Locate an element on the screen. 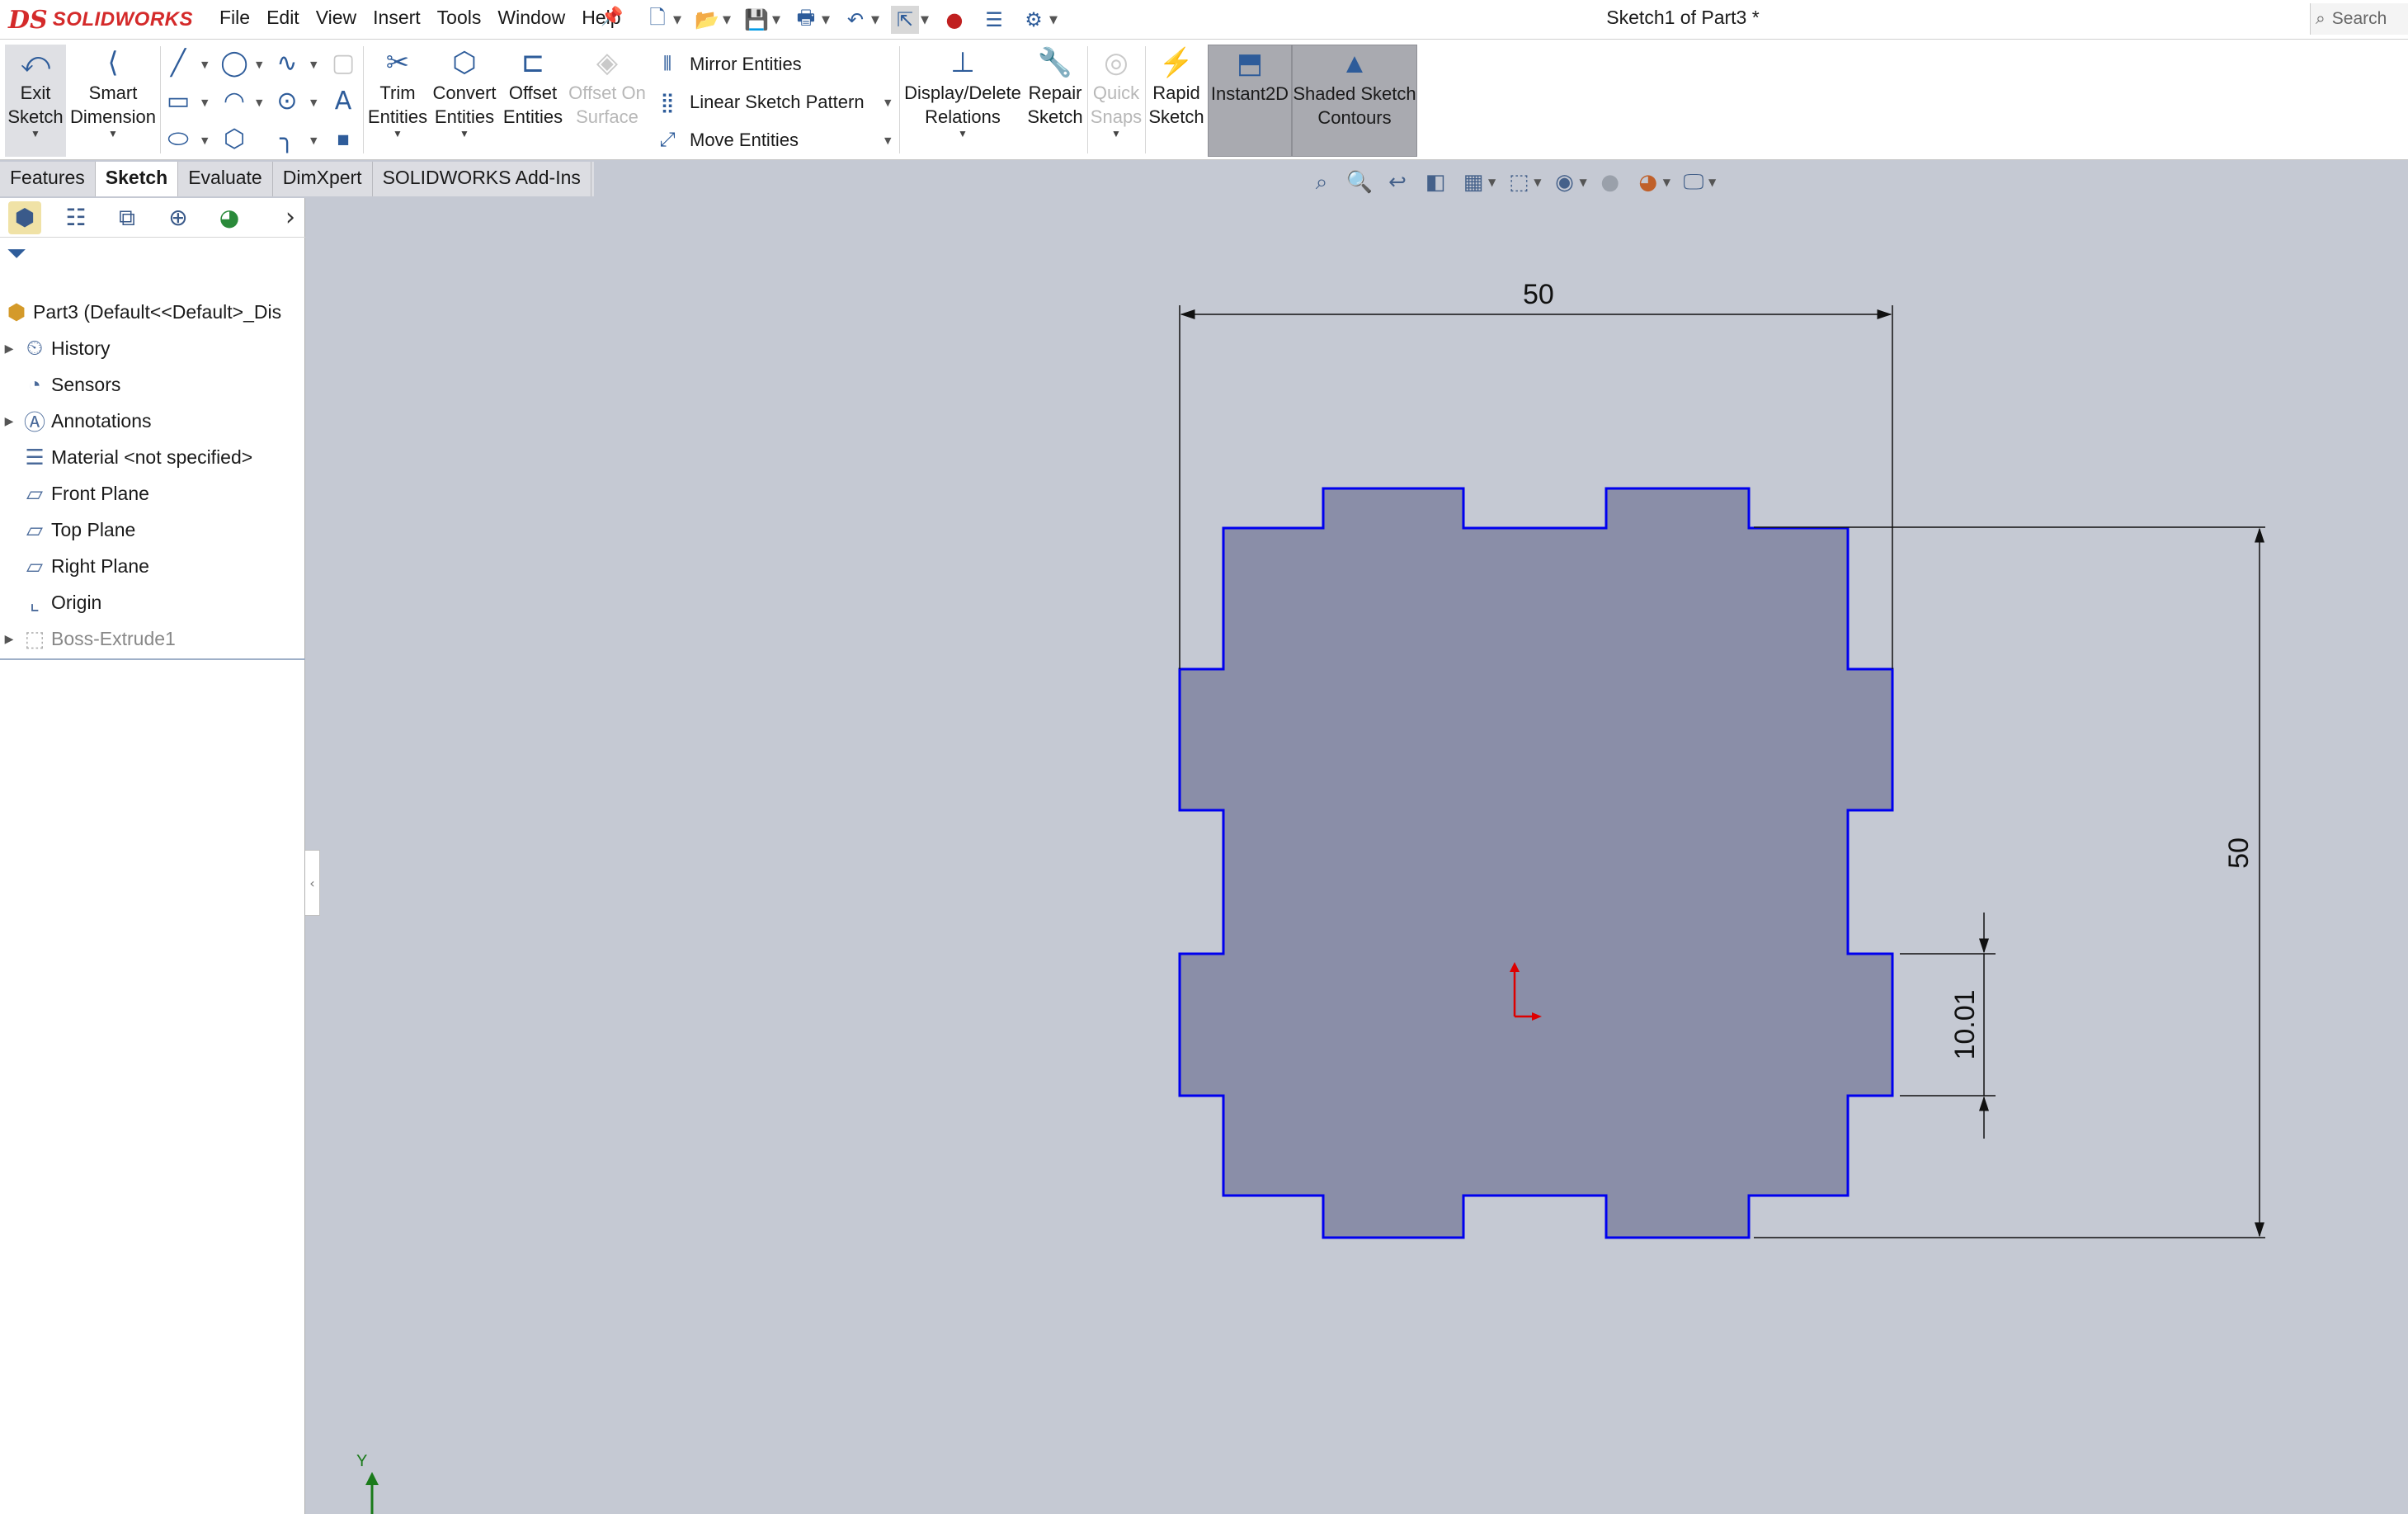  smart-dimension-button: ⟨ Smart Dimension ▼ is located at coordinates (113, 92).